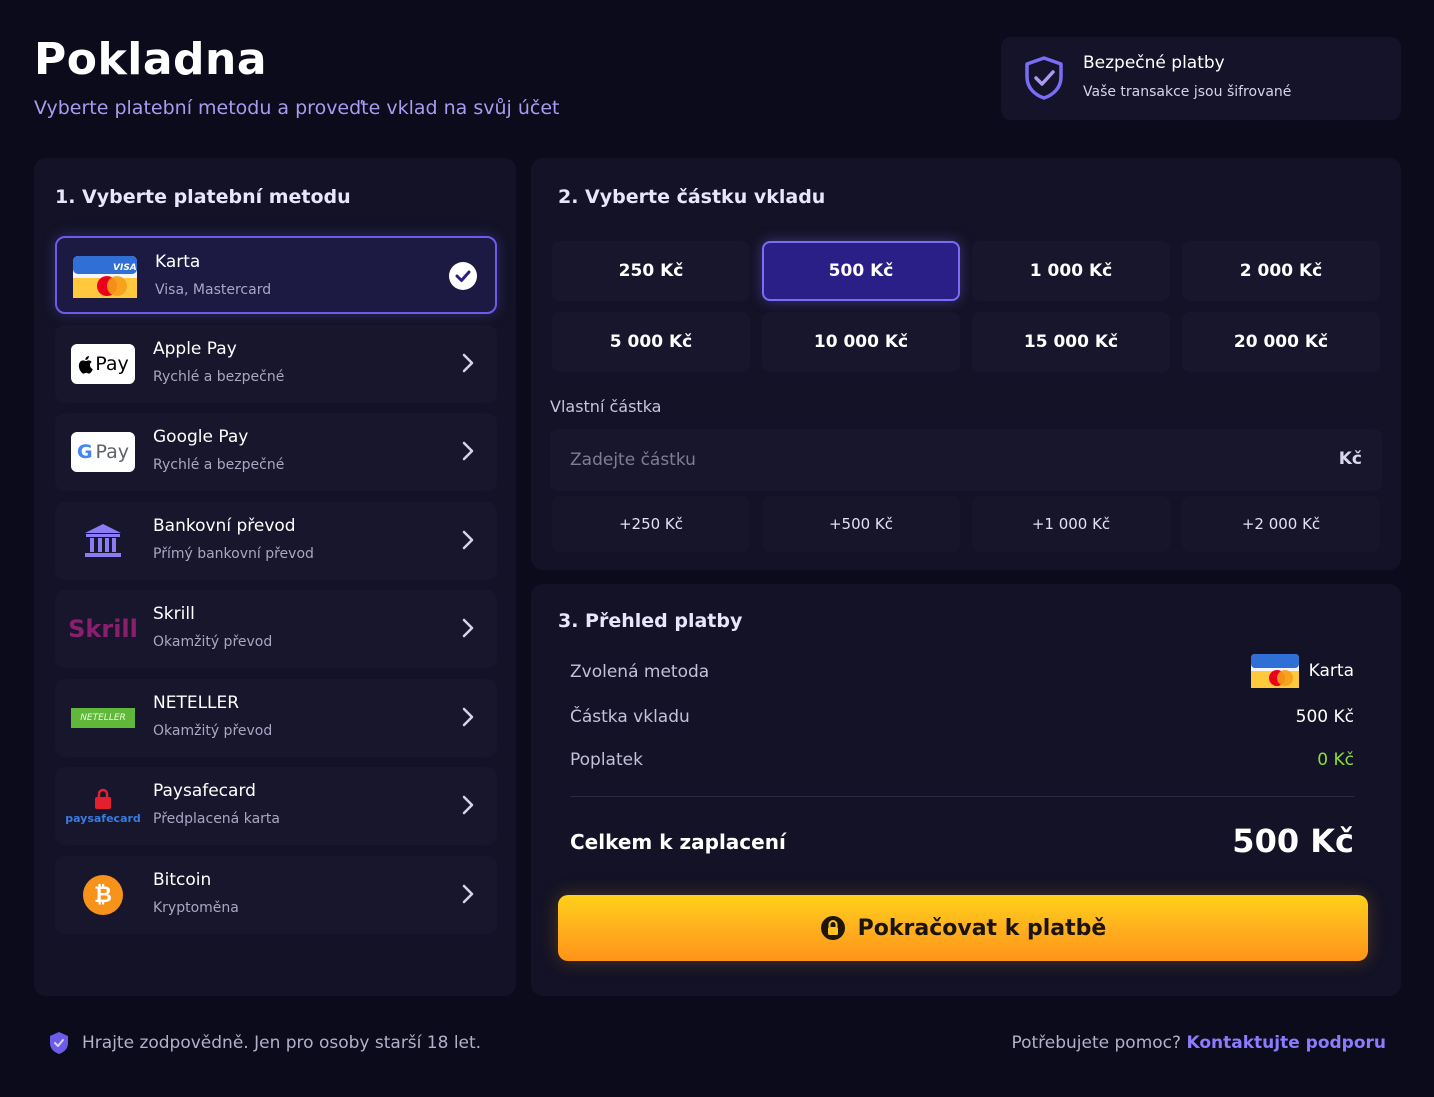  Describe the element at coordinates (204, 791) in the screenshot. I see `method-name: Paysafecard` at that location.